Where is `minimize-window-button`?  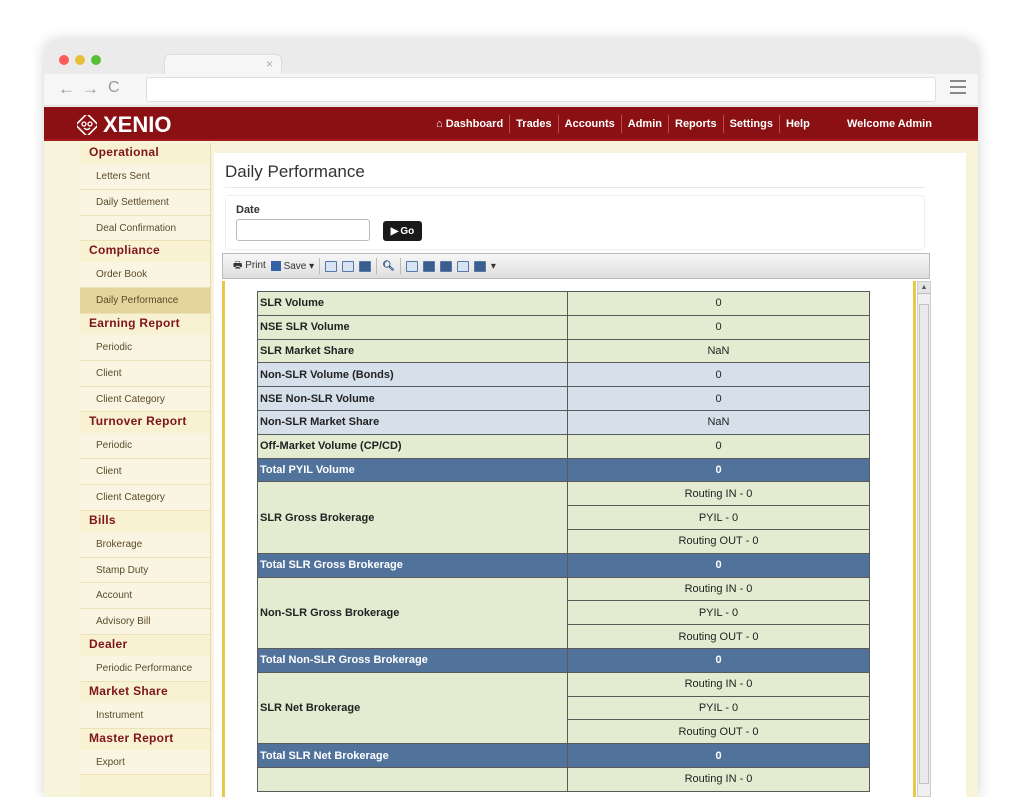
minimize-window-button is located at coordinates (80, 60).